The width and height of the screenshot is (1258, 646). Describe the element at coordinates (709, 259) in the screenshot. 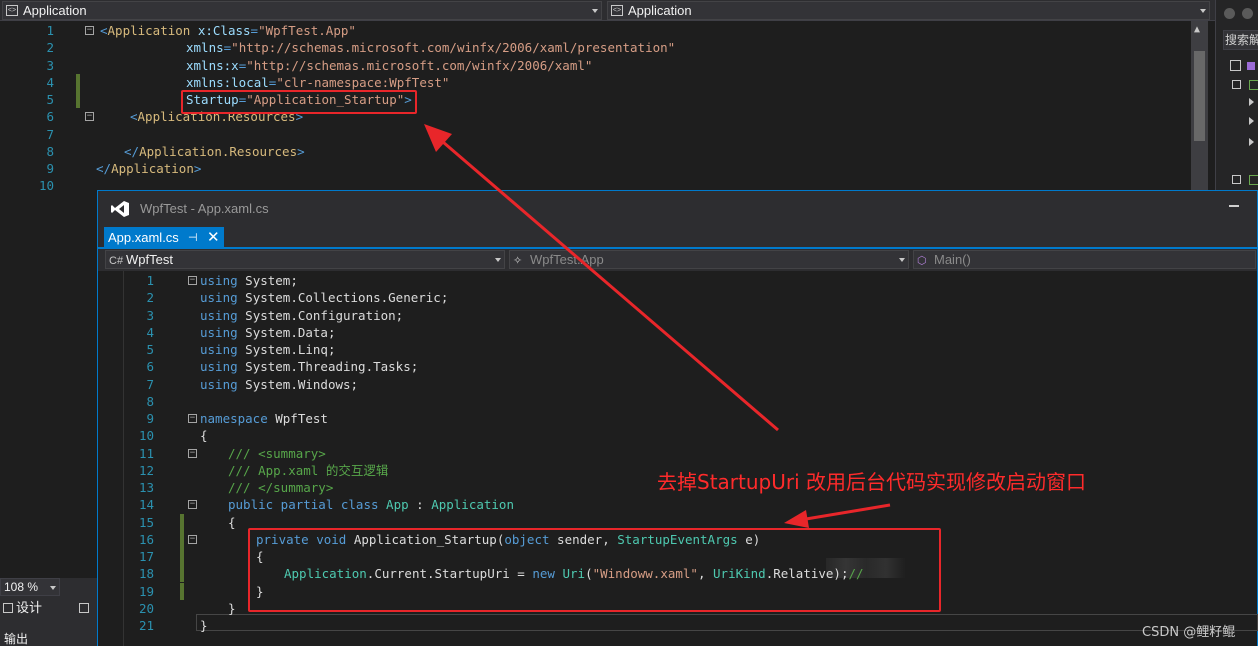

I see `class-dropdown: ✧ WpfTest.App` at that location.